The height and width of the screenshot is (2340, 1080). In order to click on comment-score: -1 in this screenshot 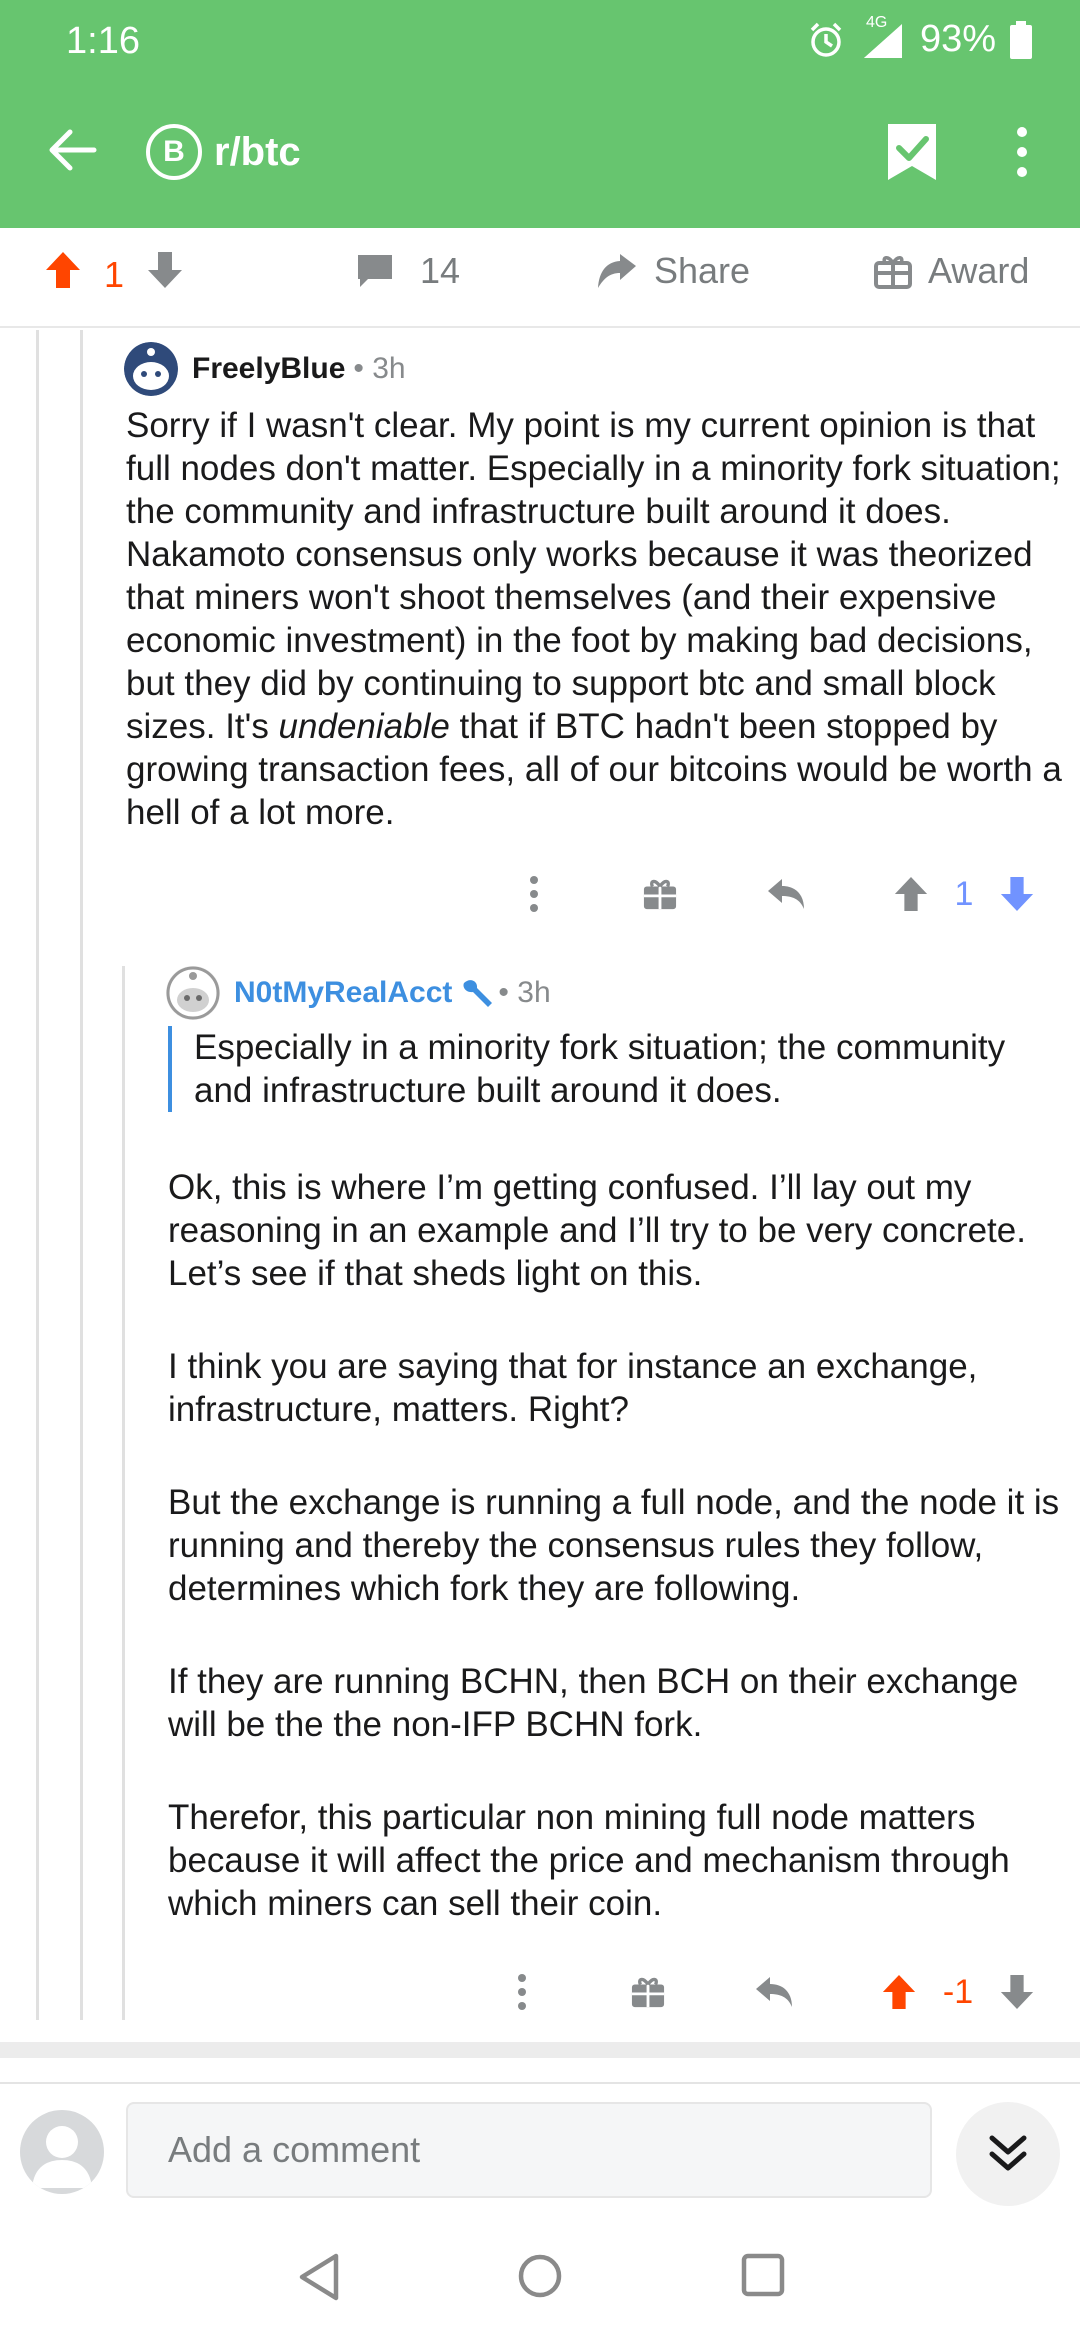, I will do `click(958, 1991)`.